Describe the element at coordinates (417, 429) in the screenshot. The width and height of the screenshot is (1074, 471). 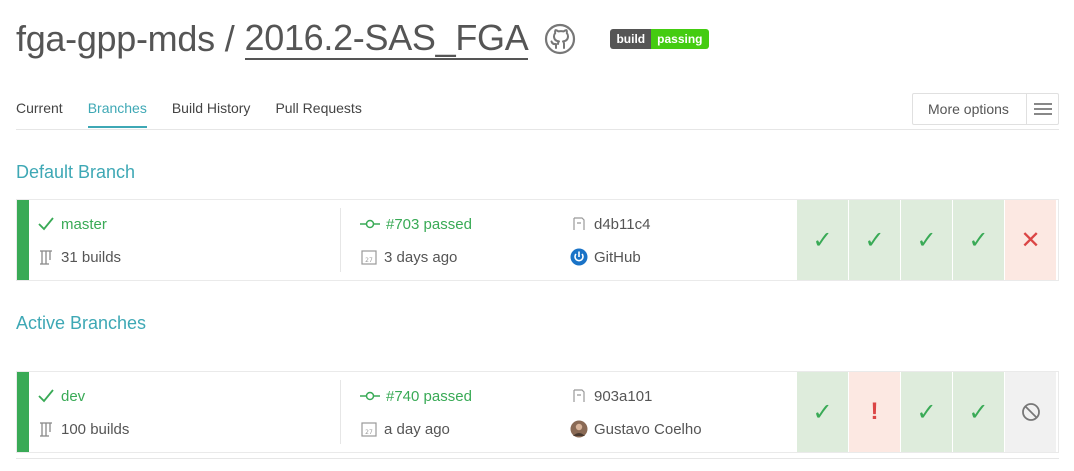
I see `build-time: a day ago` at that location.